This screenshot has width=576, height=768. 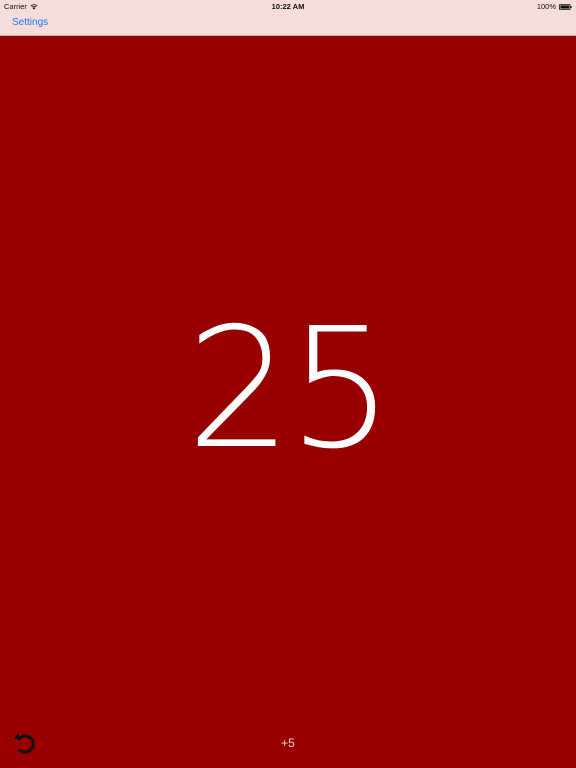 I want to click on increment-label: +5, so click(x=288, y=743).